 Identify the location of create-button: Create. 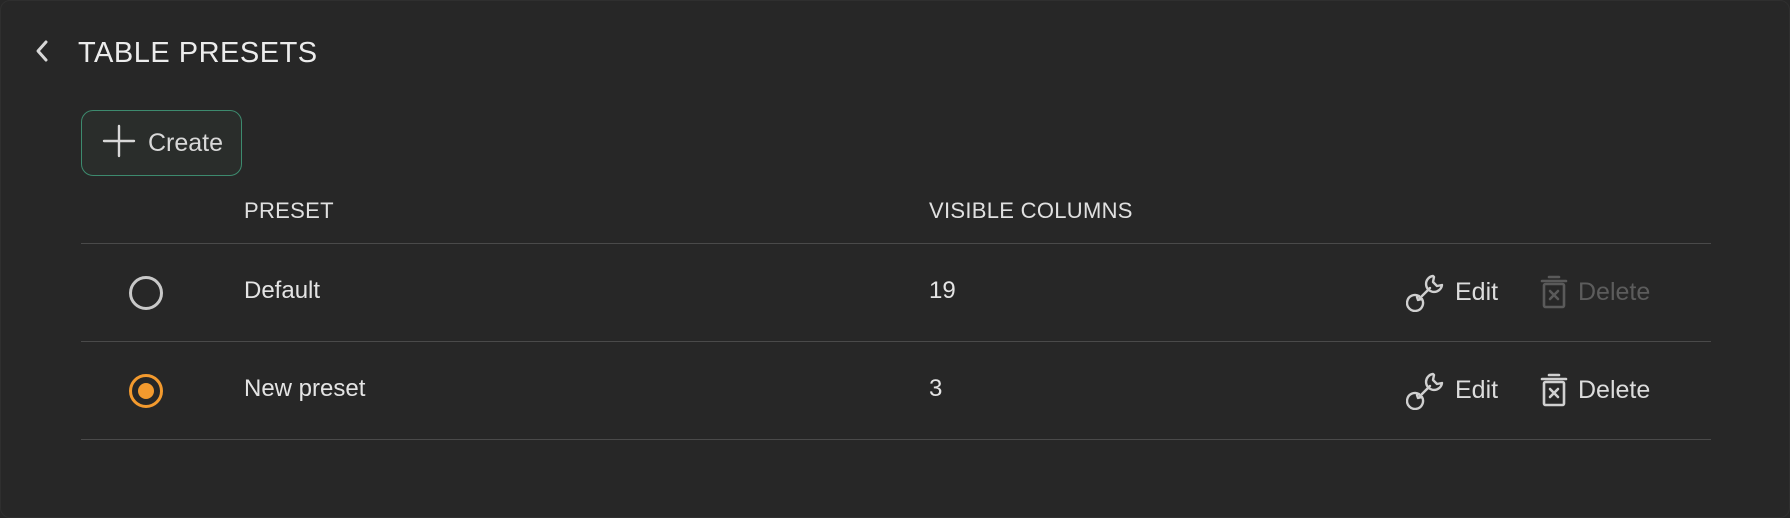
(161, 143).